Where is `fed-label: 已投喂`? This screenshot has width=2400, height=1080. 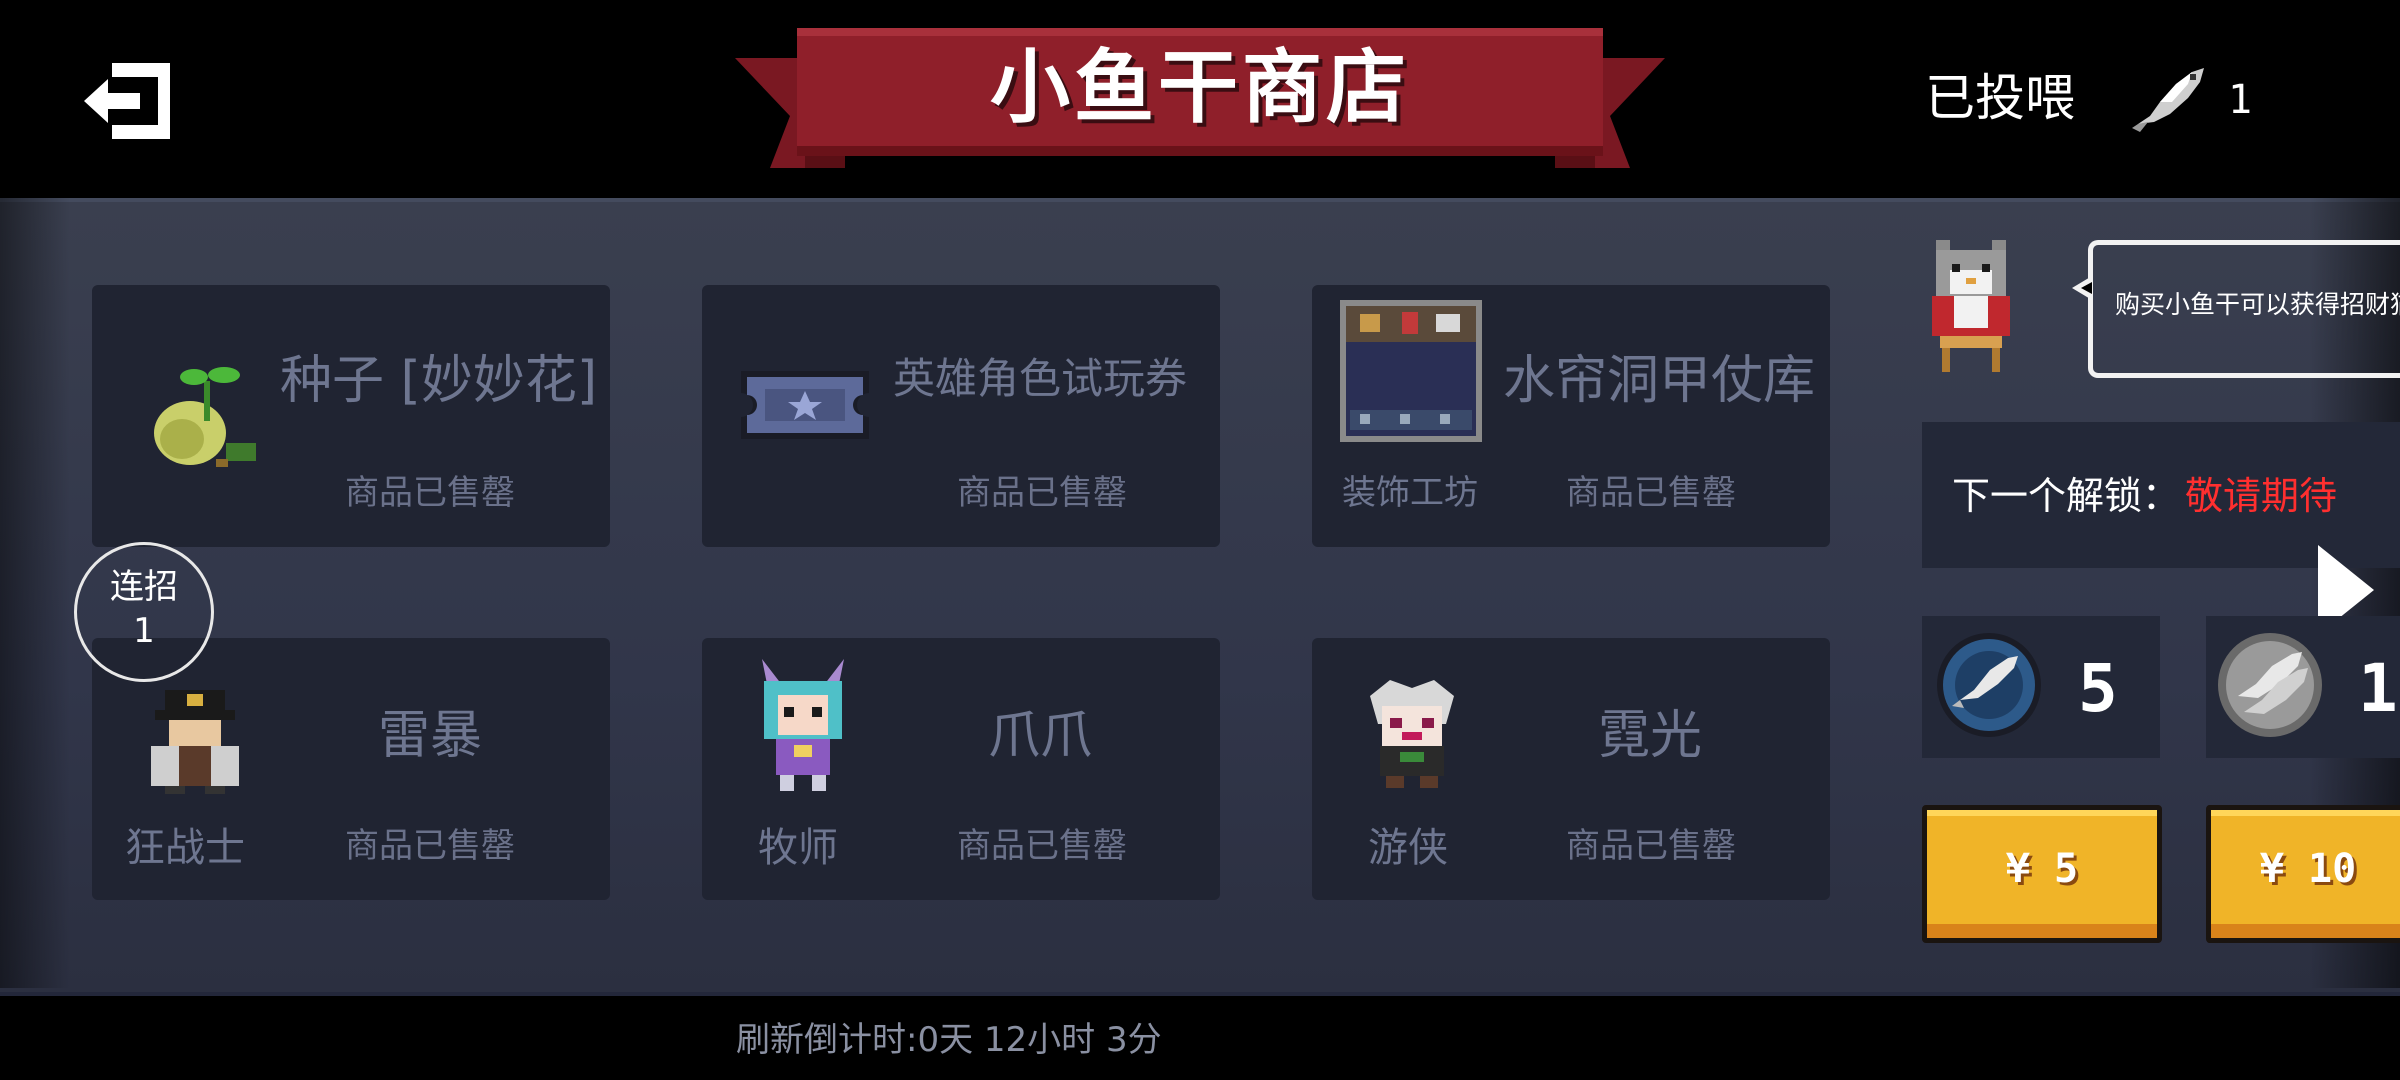 fed-label: 已投喂 is located at coordinates (2000, 98).